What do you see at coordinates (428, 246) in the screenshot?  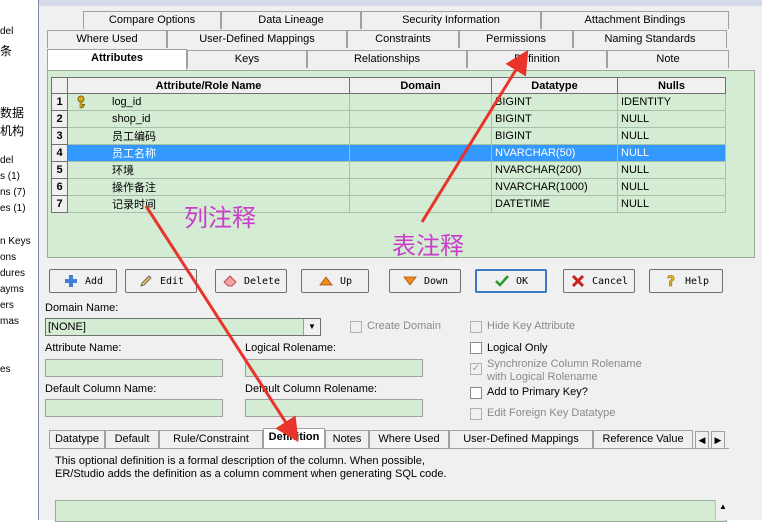 I see `table-comment-annotation: 表注释` at bounding box center [428, 246].